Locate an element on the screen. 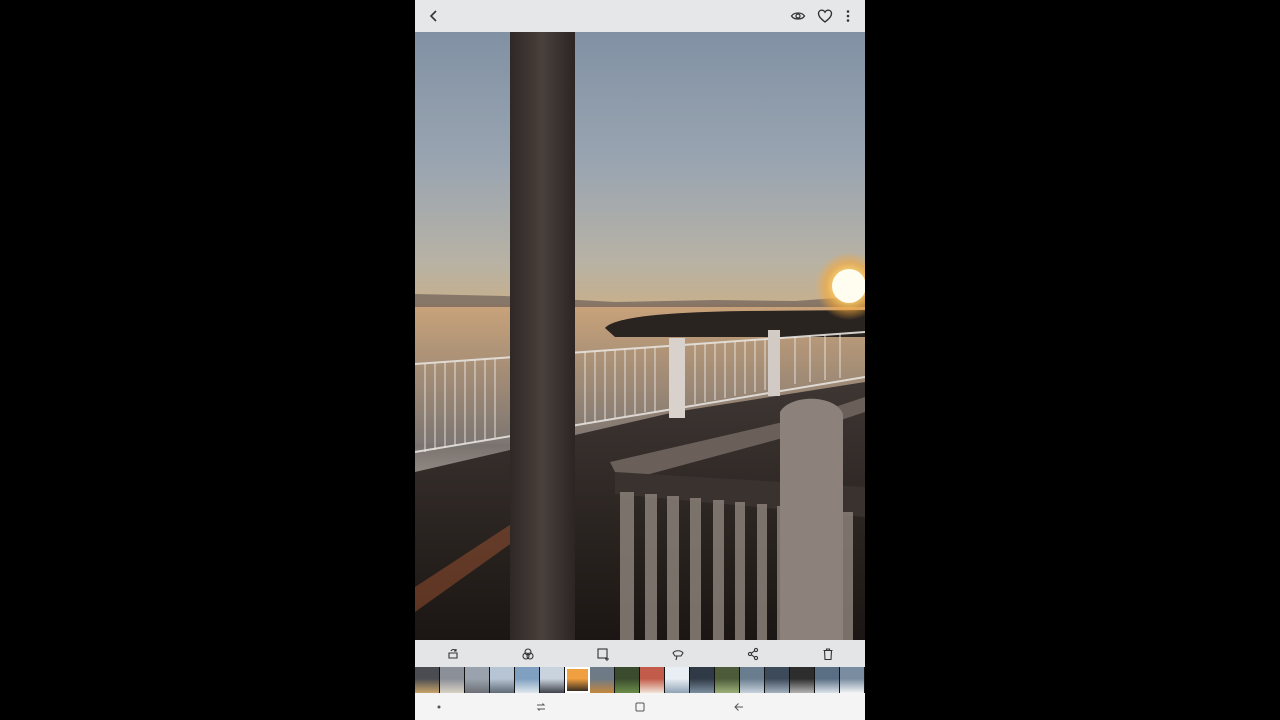 The height and width of the screenshot is (720, 1280). recents-button is located at coordinates (541, 707).